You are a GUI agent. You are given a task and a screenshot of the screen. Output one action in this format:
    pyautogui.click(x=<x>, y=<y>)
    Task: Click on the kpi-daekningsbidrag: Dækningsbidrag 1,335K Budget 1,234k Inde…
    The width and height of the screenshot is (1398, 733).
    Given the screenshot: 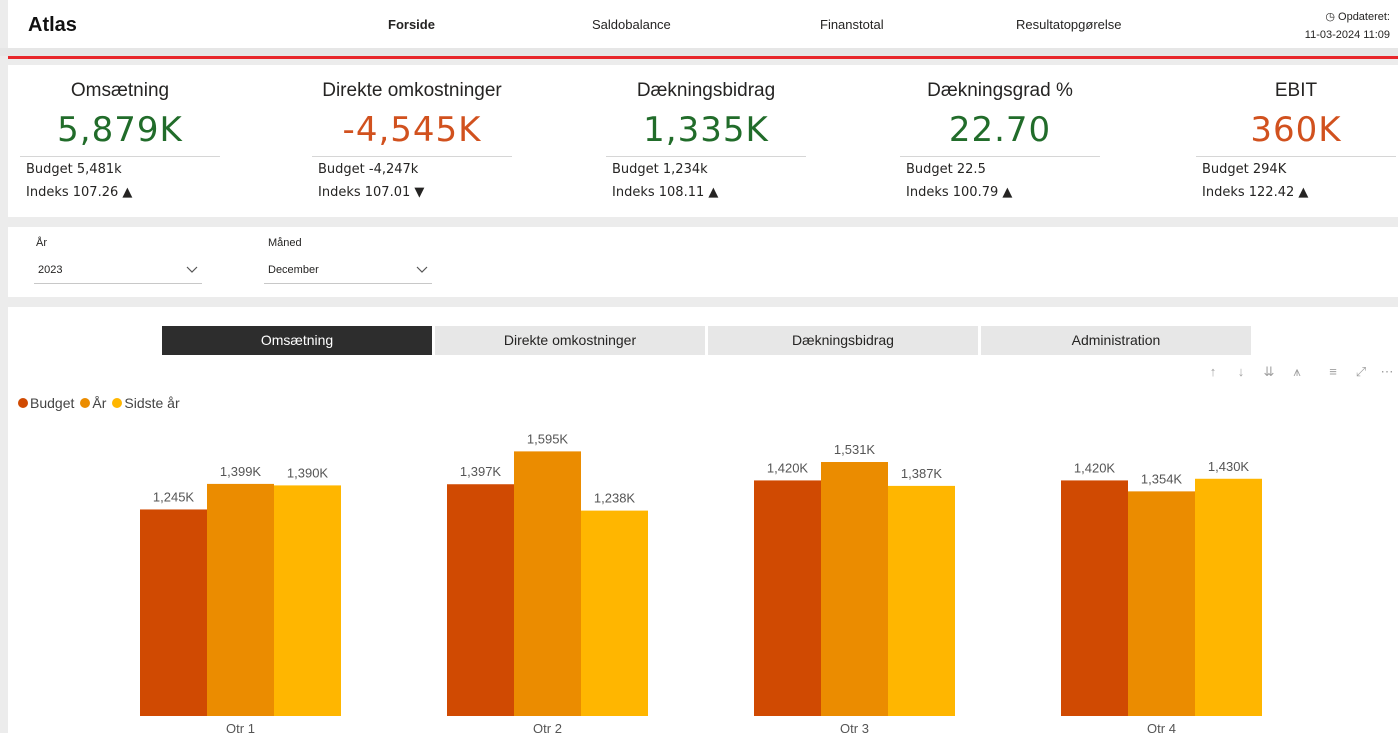 What is the action you would take?
    pyautogui.click(x=726, y=141)
    